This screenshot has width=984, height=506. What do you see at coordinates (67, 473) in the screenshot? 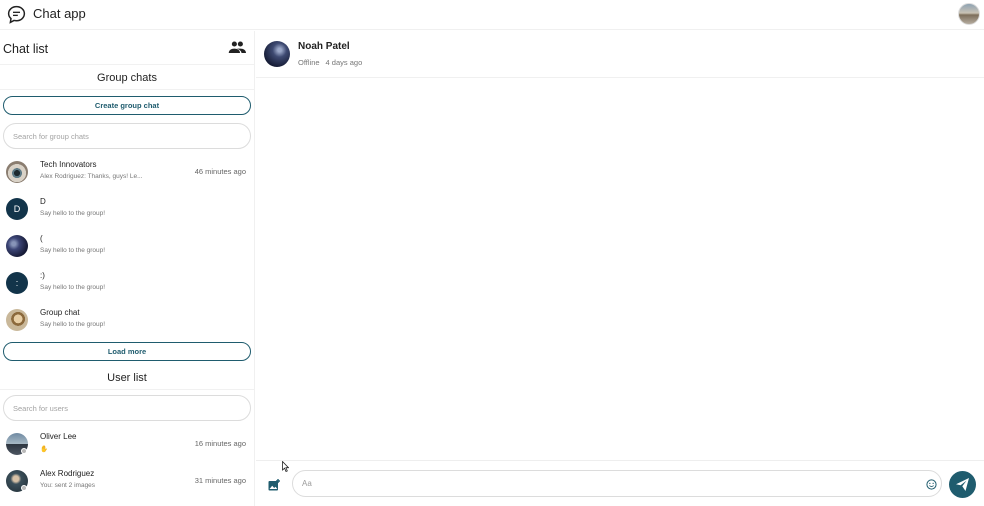
I see `user-name: Alex Rodriguez` at bounding box center [67, 473].